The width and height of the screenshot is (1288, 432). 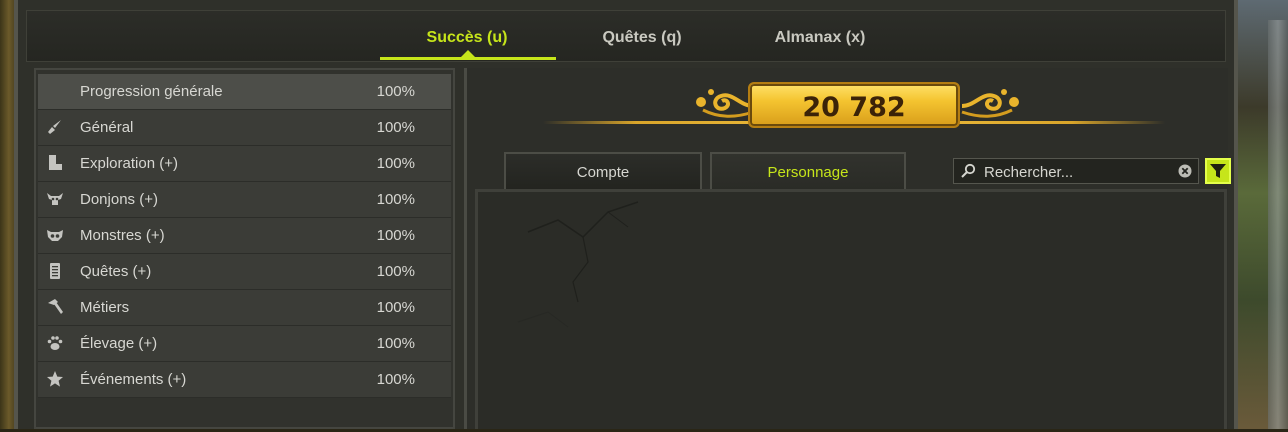 I want to click on tab-personnage: Personnage, so click(x=808, y=171).